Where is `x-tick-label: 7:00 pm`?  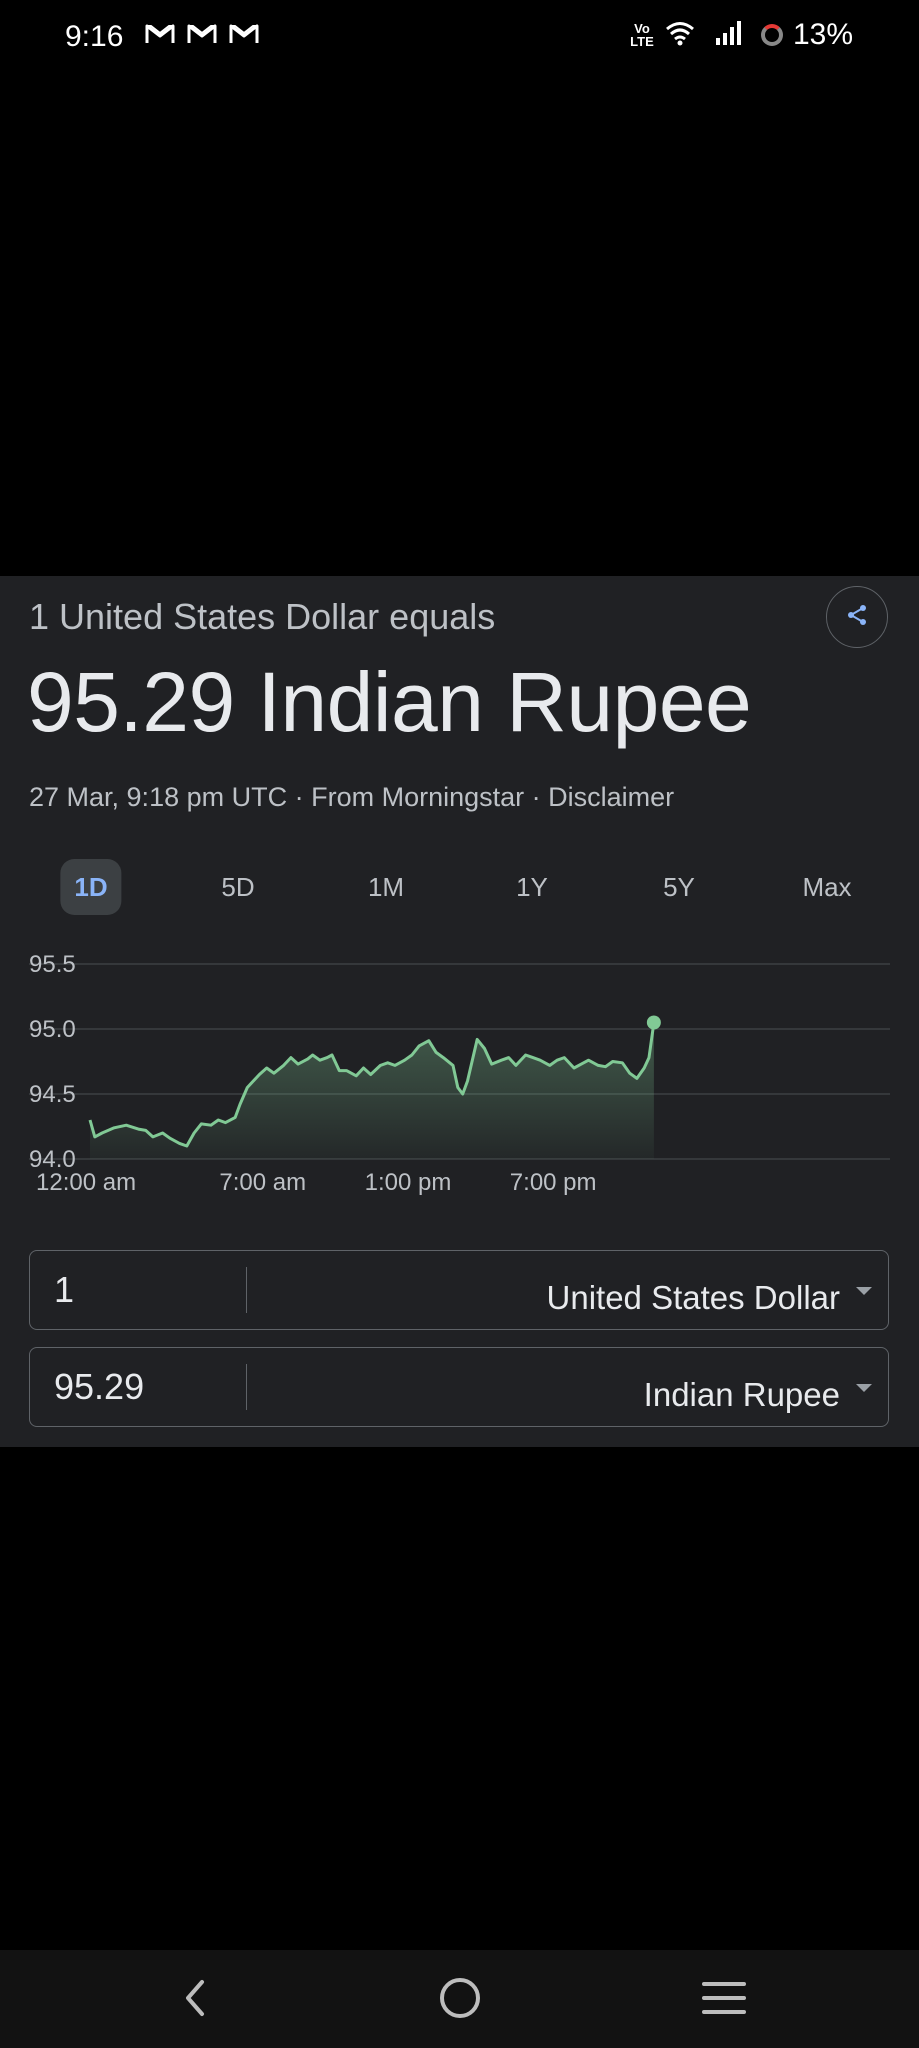 x-tick-label: 7:00 pm is located at coordinates (553, 1182).